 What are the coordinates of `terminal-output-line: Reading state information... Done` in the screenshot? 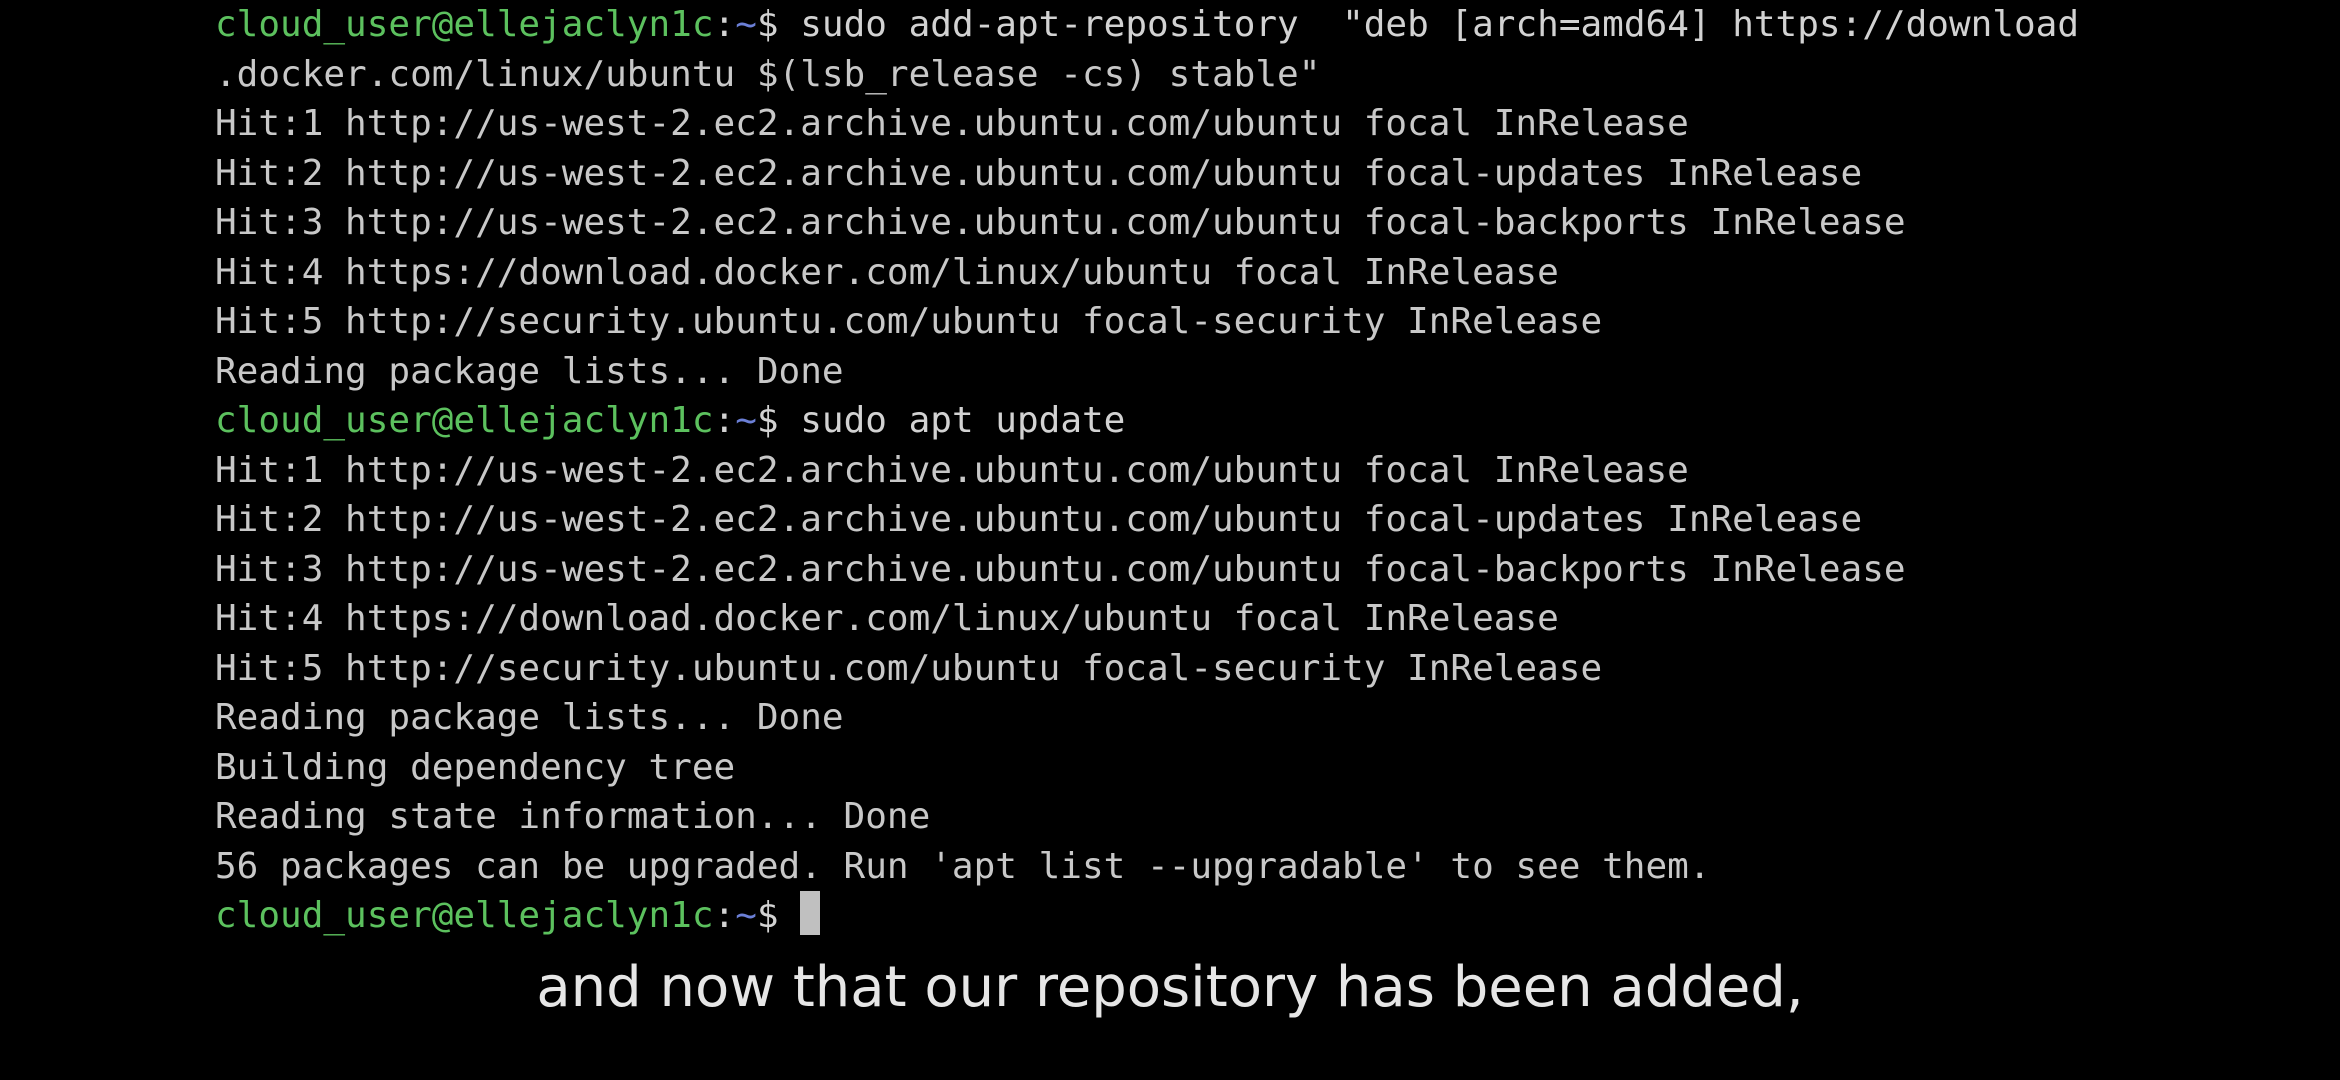 It's located at (573, 816).